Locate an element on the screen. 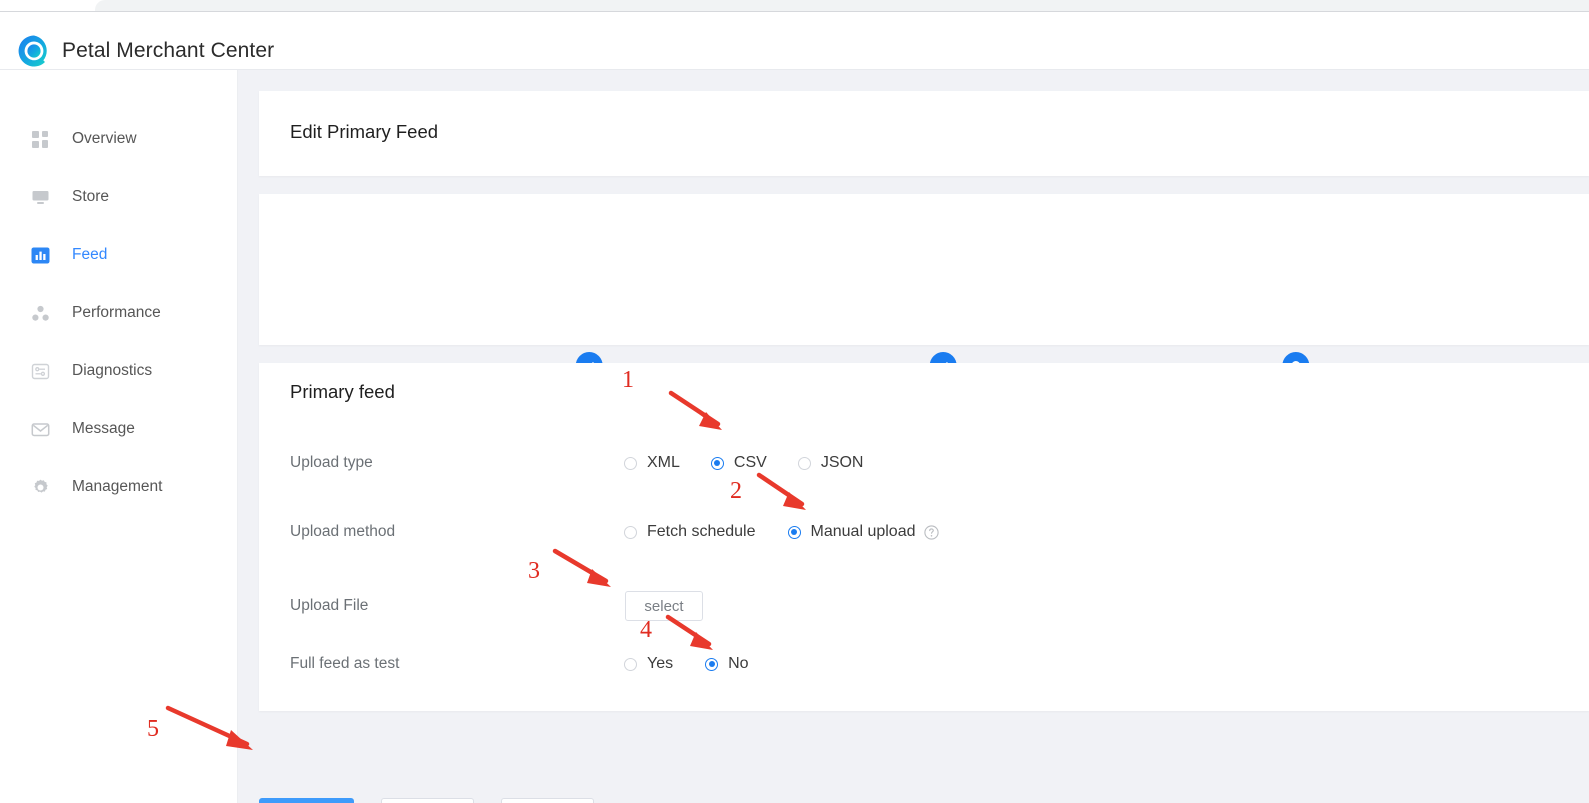 This screenshot has width=1589, height=803. browser-tab-strip is located at coordinates (794, 5).